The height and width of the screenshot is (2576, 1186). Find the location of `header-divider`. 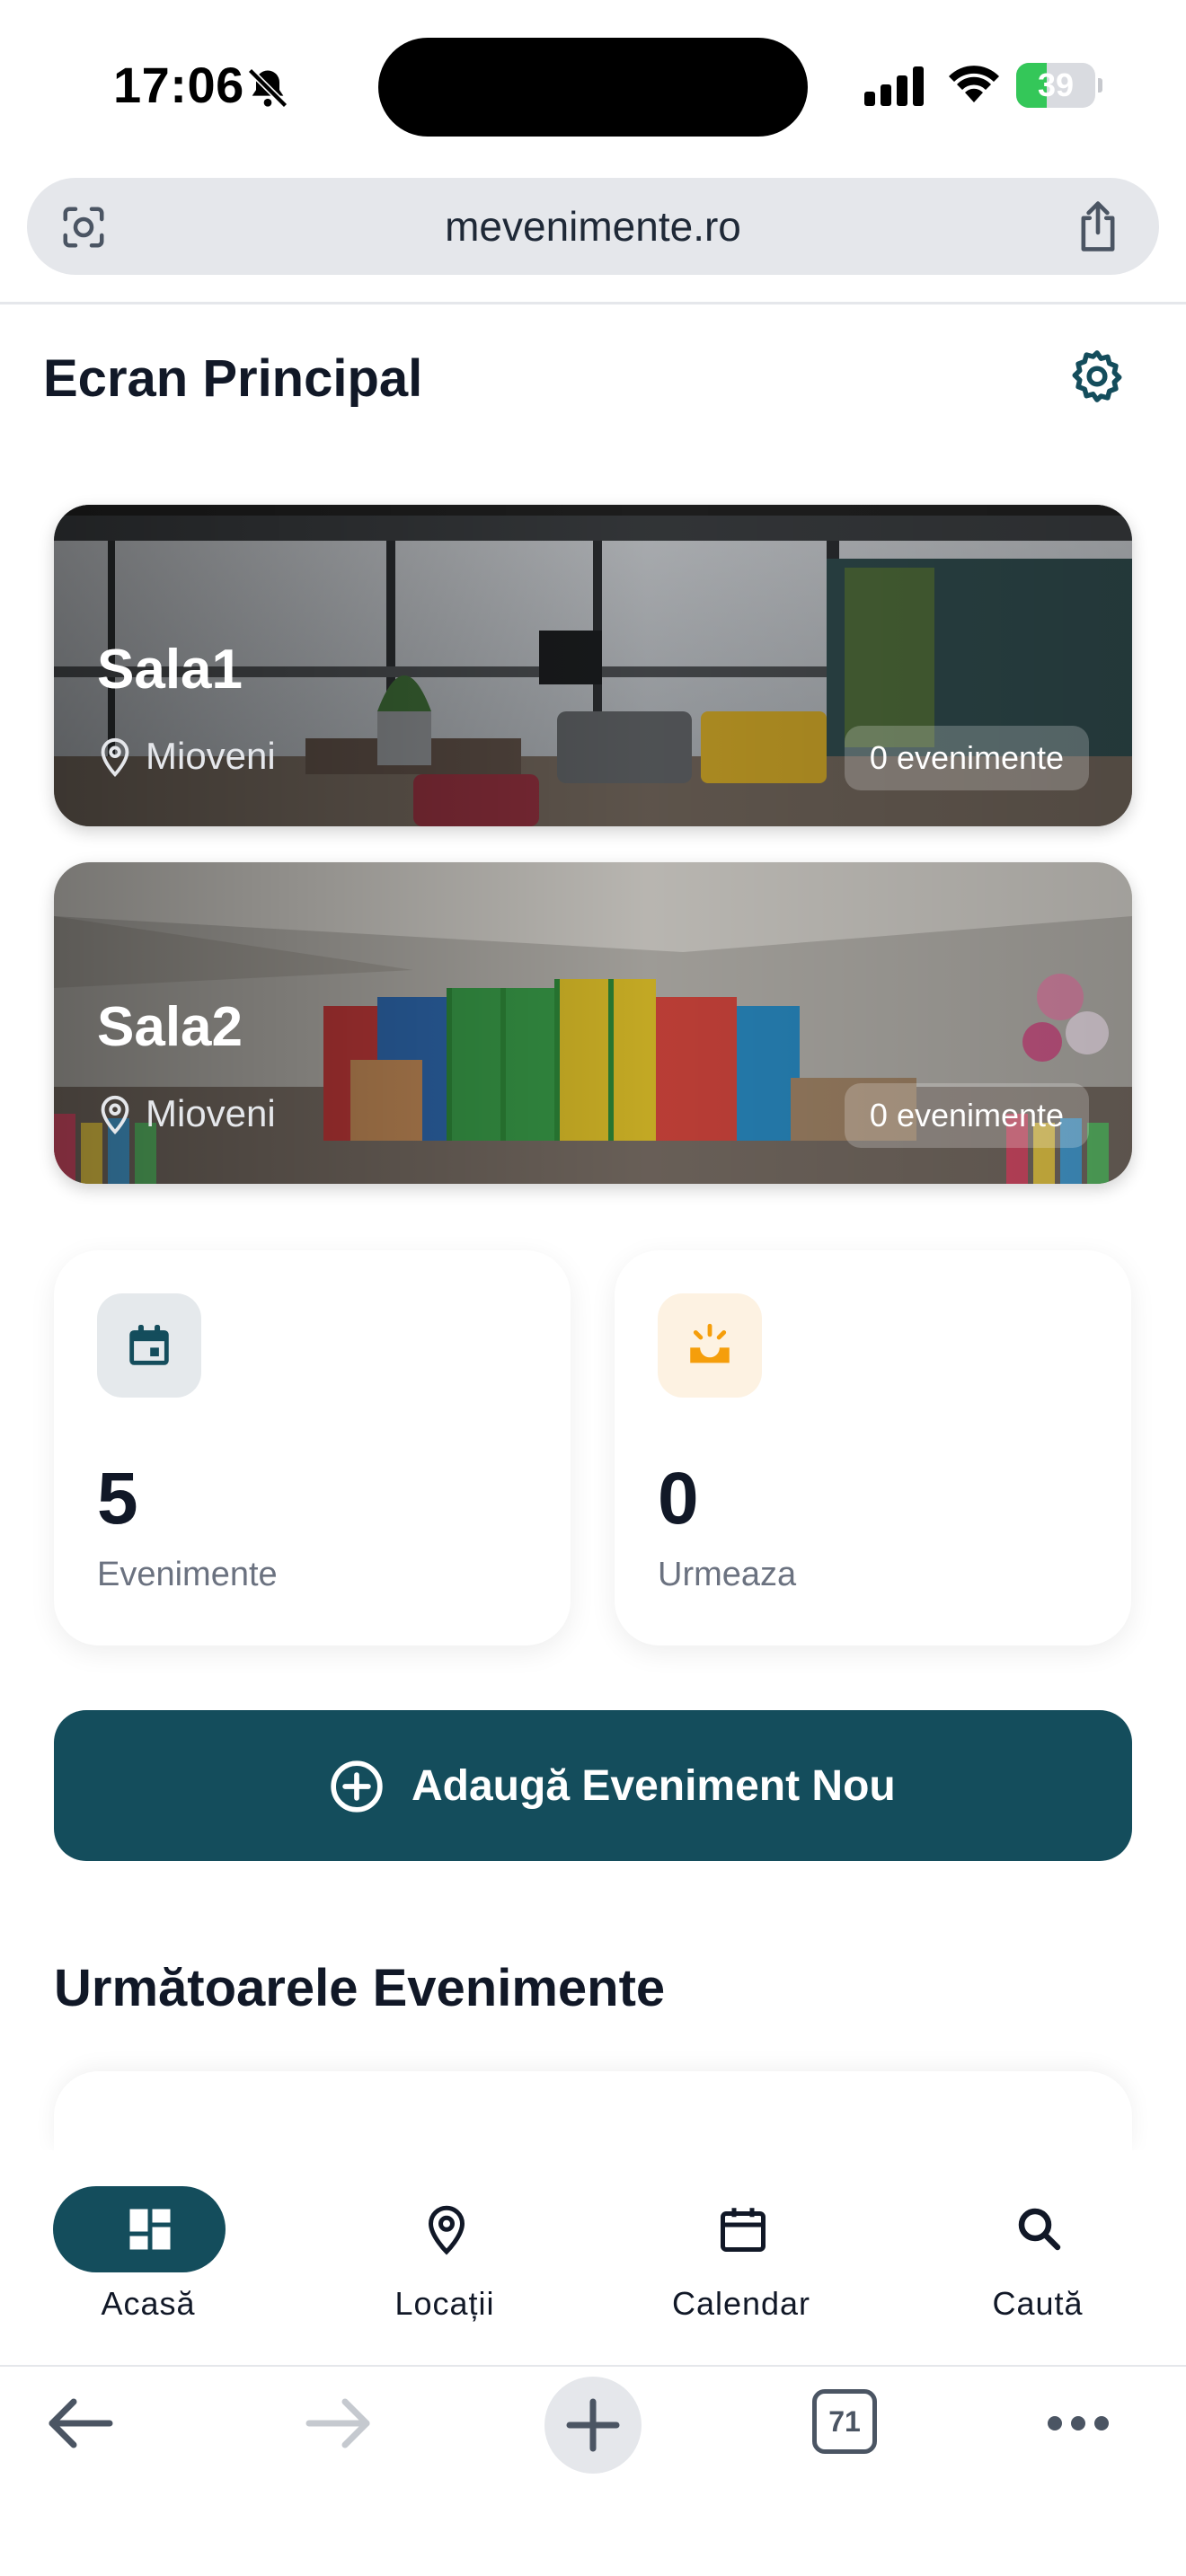

header-divider is located at coordinates (593, 303).